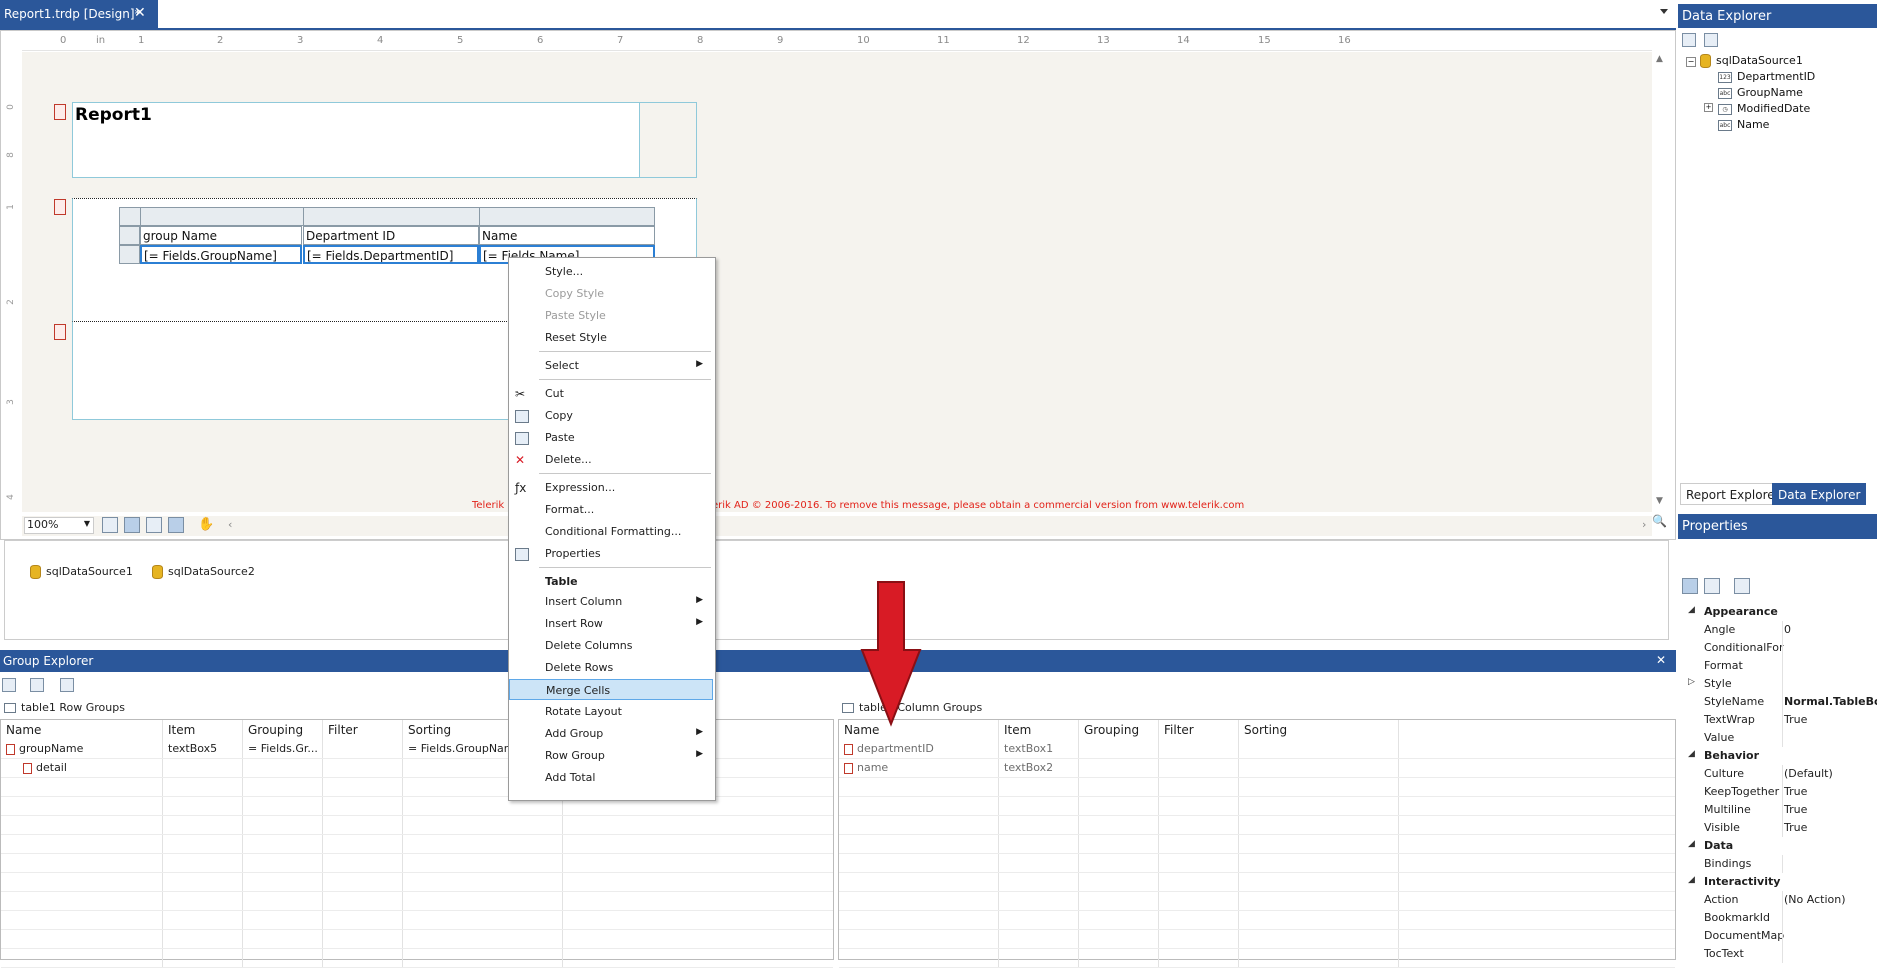 The width and height of the screenshot is (1877, 968). I want to click on datasource-item: sqlDataSource2, so click(203, 572).